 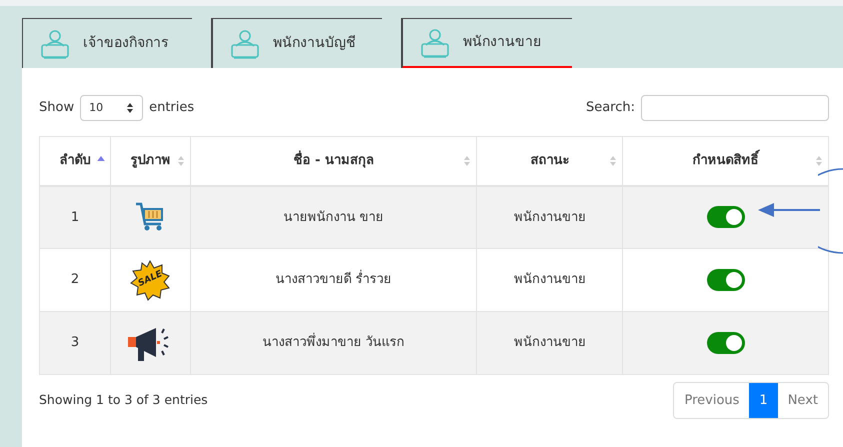 What do you see at coordinates (789, 210) in the screenshot?
I see `annotation-arrow` at bounding box center [789, 210].